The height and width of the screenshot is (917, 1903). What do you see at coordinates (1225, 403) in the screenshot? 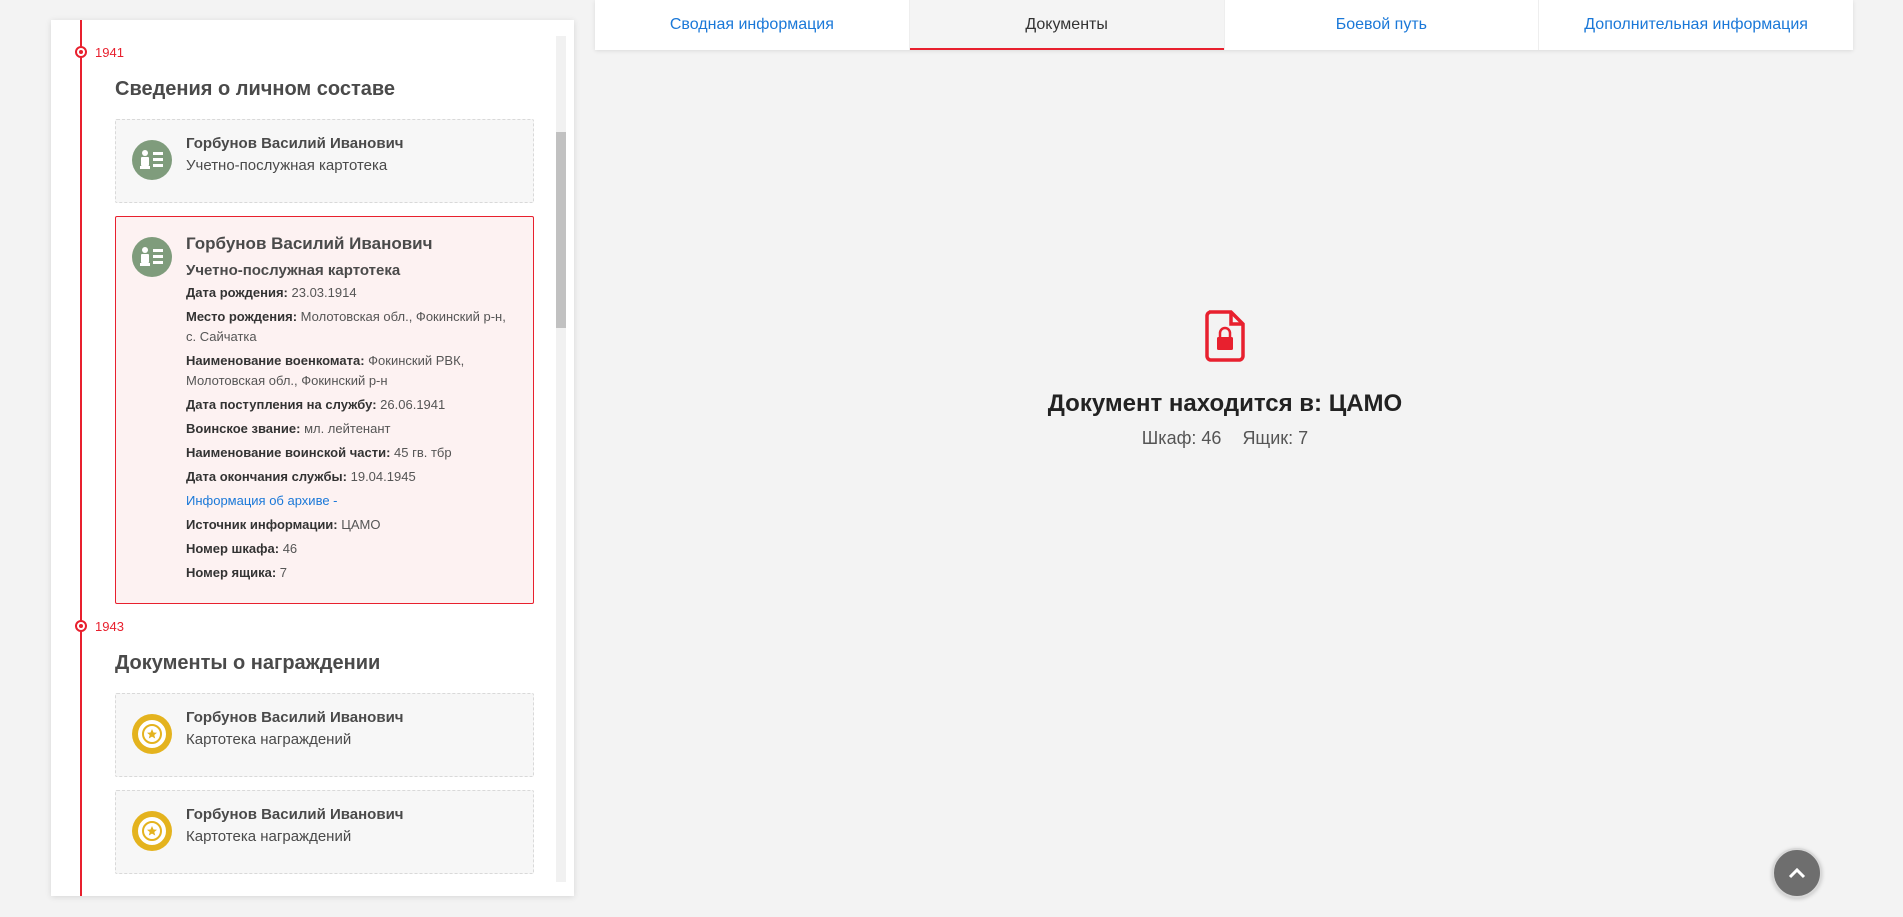
I see `document-location-title: Документ находится в: ЦАМО` at bounding box center [1225, 403].